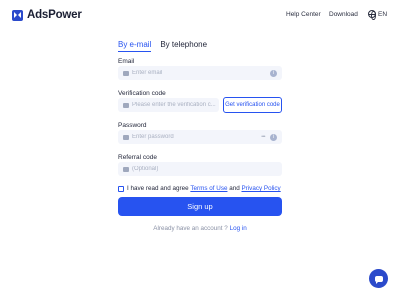  What do you see at coordinates (121, 188) in the screenshot?
I see `agree-checkbox` at bounding box center [121, 188].